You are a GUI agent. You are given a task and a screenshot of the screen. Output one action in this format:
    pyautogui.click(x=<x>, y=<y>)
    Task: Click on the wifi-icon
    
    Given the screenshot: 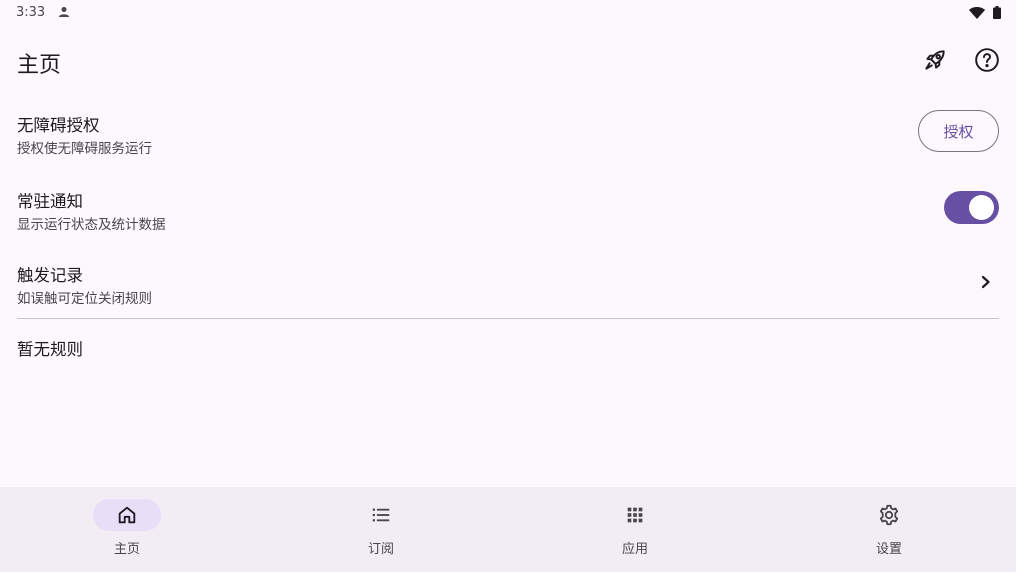 What is the action you would take?
    pyautogui.click(x=977, y=13)
    